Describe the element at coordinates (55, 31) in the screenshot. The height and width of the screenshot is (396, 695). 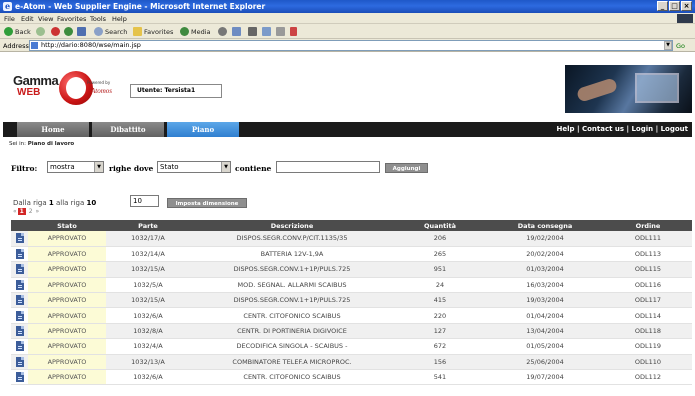
I see `stop-icon` at that location.